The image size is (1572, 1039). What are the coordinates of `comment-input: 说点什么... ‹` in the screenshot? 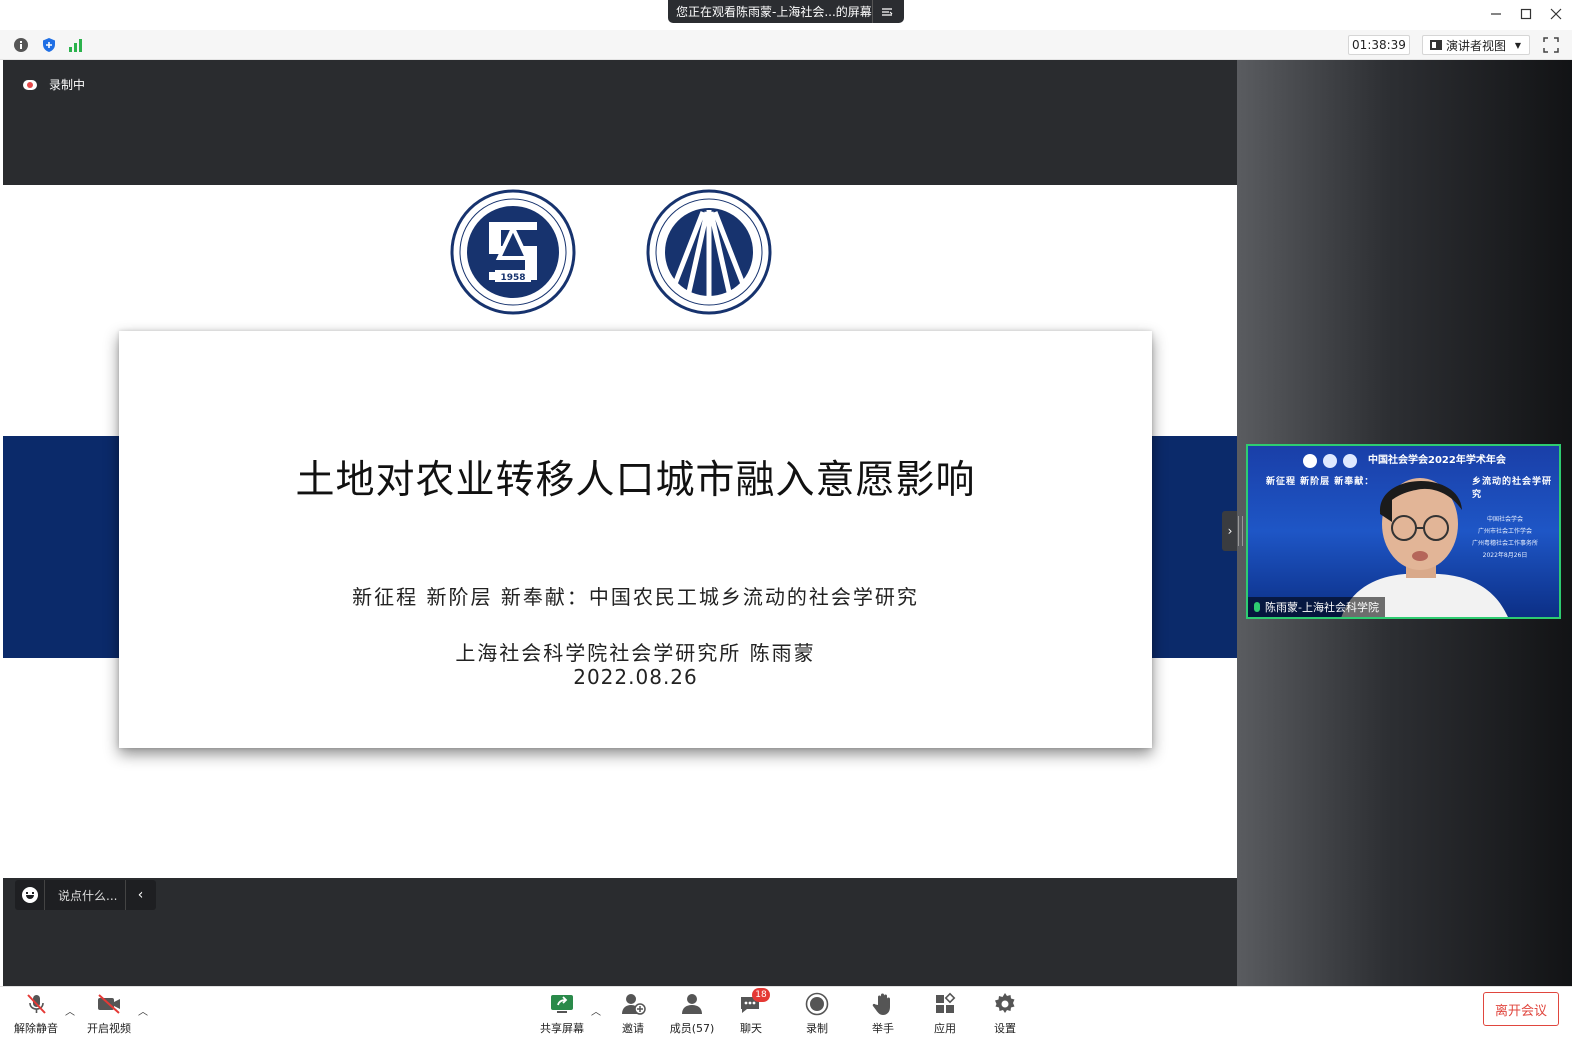 It's located at (85, 895).